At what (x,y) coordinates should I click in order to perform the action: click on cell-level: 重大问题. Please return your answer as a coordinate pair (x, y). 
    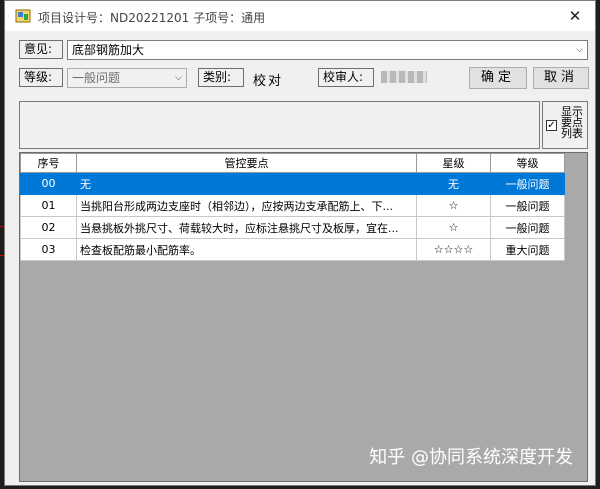
    Looking at the image, I should click on (527, 249).